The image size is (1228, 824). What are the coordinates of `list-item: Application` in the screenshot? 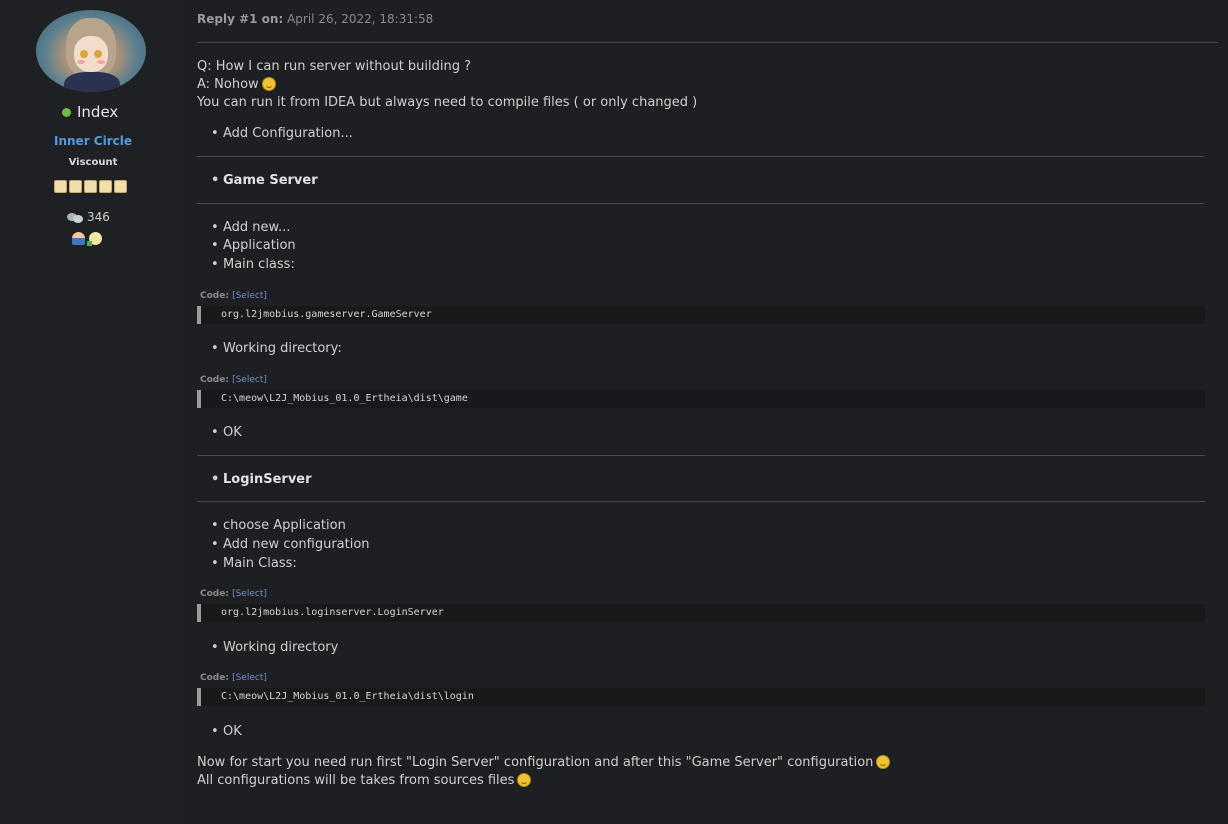 It's located at (253, 245).